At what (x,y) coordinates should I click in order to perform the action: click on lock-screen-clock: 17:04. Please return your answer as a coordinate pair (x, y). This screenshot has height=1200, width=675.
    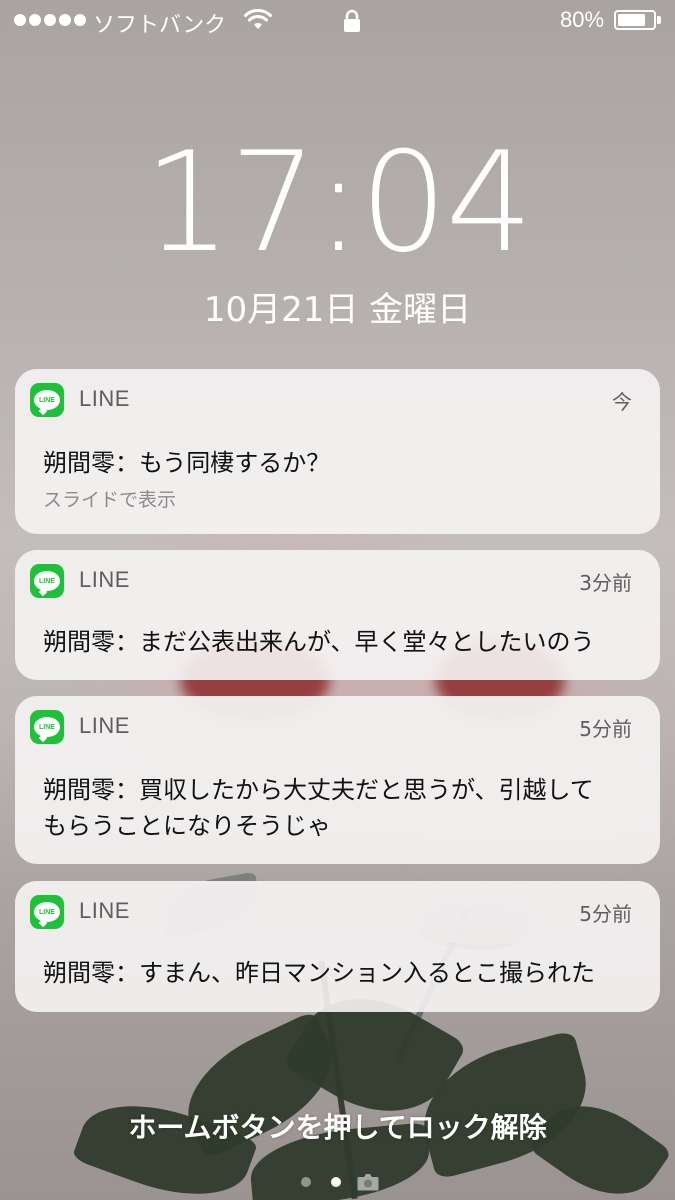
    Looking at the image, I should click on (338, 202).